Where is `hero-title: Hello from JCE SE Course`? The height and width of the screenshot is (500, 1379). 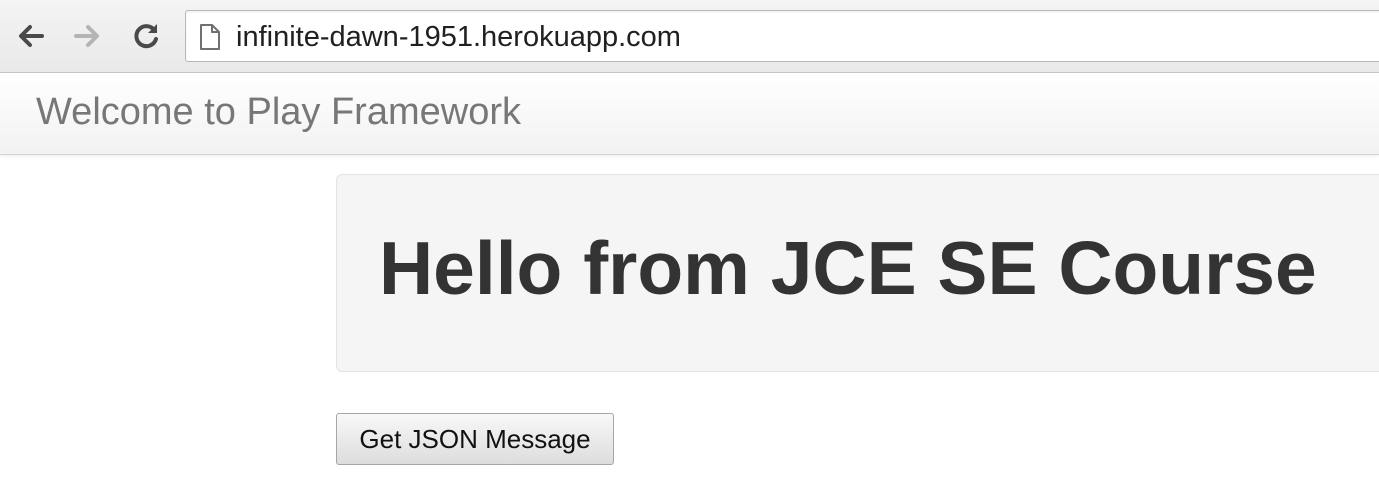 hero-title: Hello from JCE SE Course is located at coordinates (848, 268).